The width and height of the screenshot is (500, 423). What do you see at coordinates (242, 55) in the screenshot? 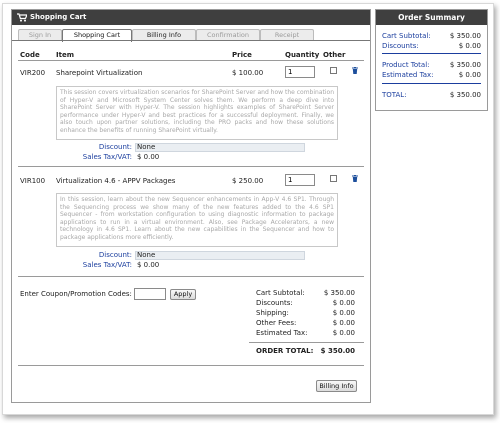
I see `column-price: Price` at bounding box center [242, 55].